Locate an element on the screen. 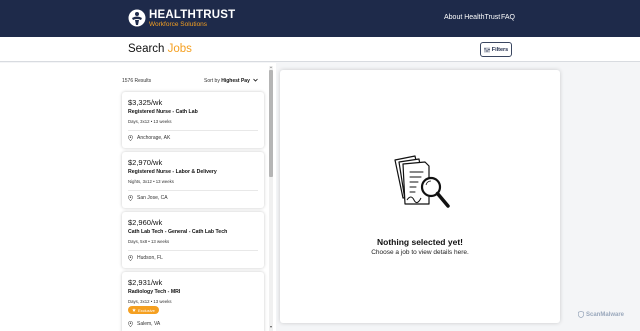 The height and width of the screenshot is (331, 640). job-schedule: Days, 5x8 • 13 weeks is located at coordinates (149, 241).